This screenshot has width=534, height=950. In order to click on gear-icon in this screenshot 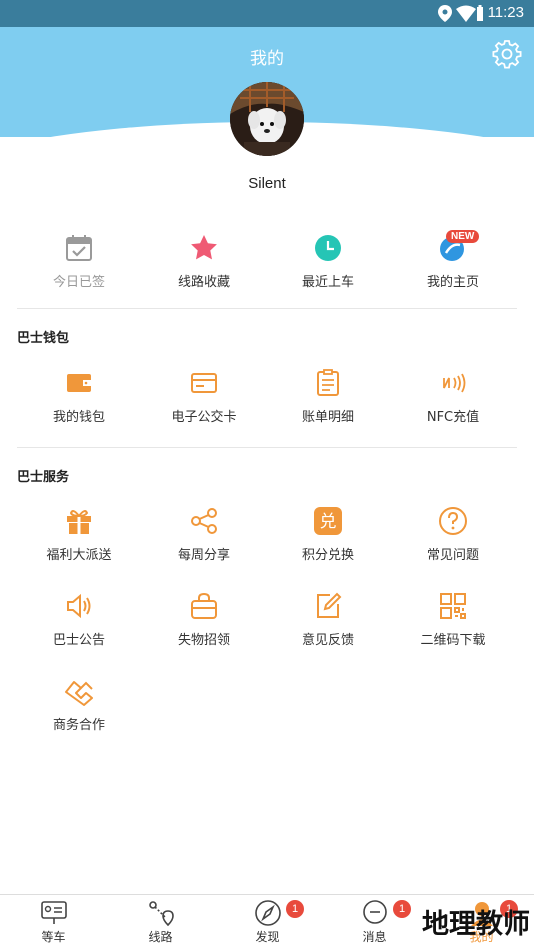, I will do `click(507, 54)`.